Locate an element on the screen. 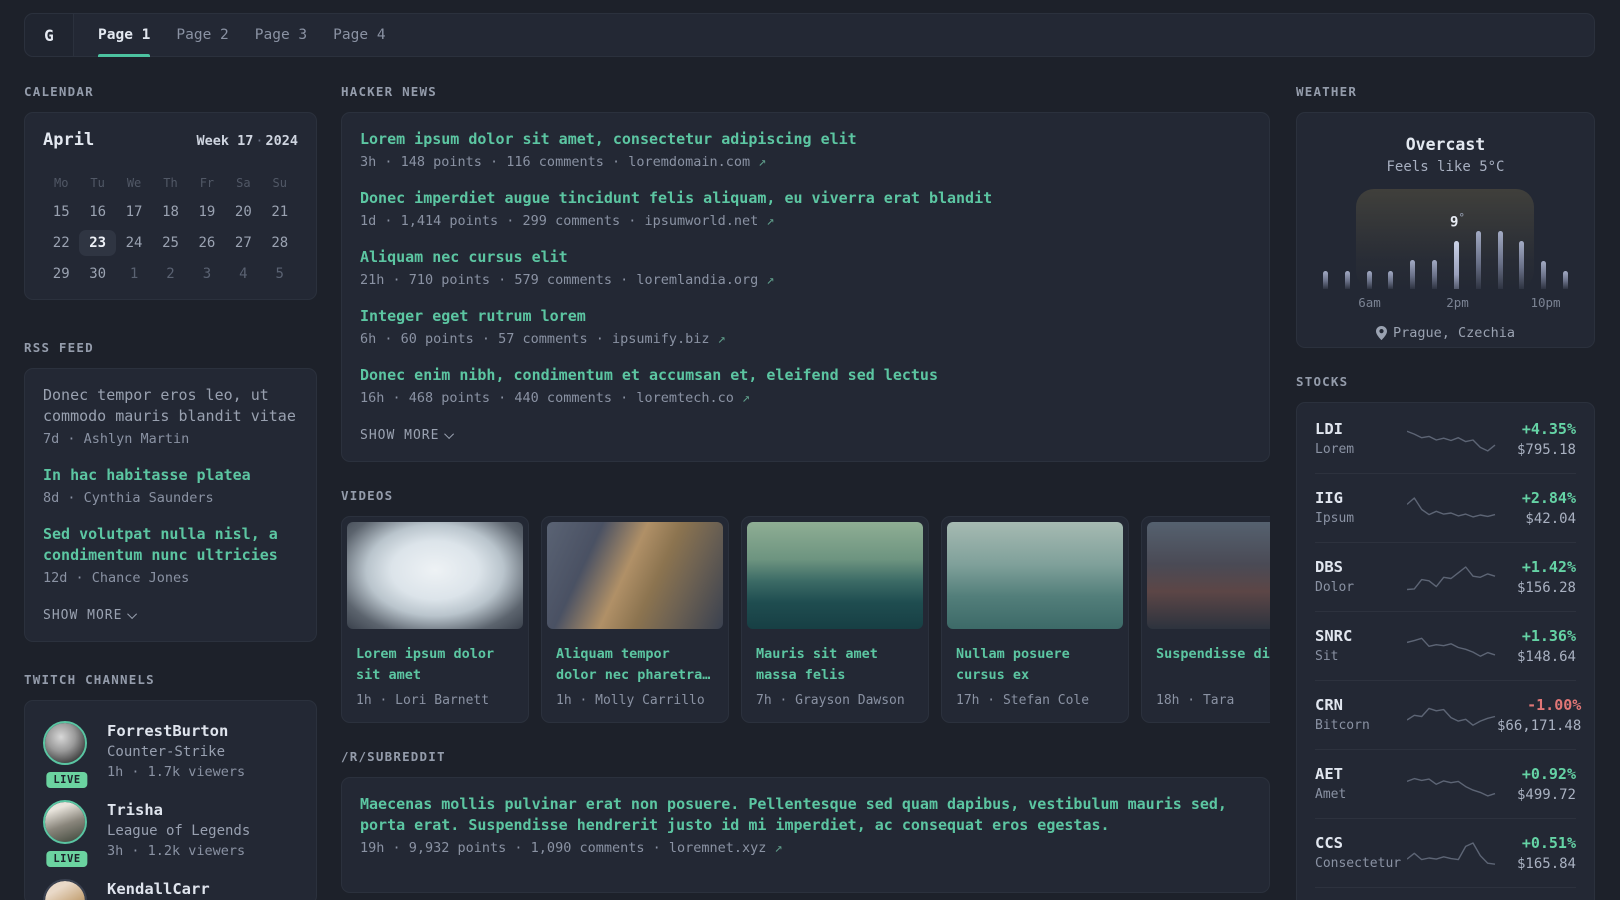 This screenshot has width=1620, height=900. stock-row: IIG Ipsum +2.84% $42.04 is located at coordinates (1445, 508).